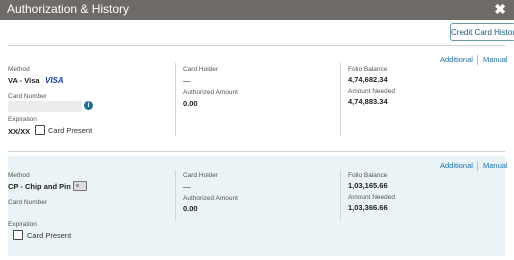  I want to click on amount-needed-value: 1,03,366.66, so click(368, 207).